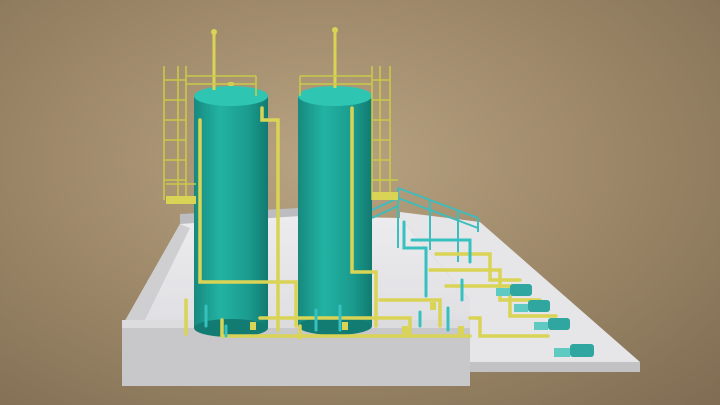  I want to click on vent-pipes, so click(274, 60).